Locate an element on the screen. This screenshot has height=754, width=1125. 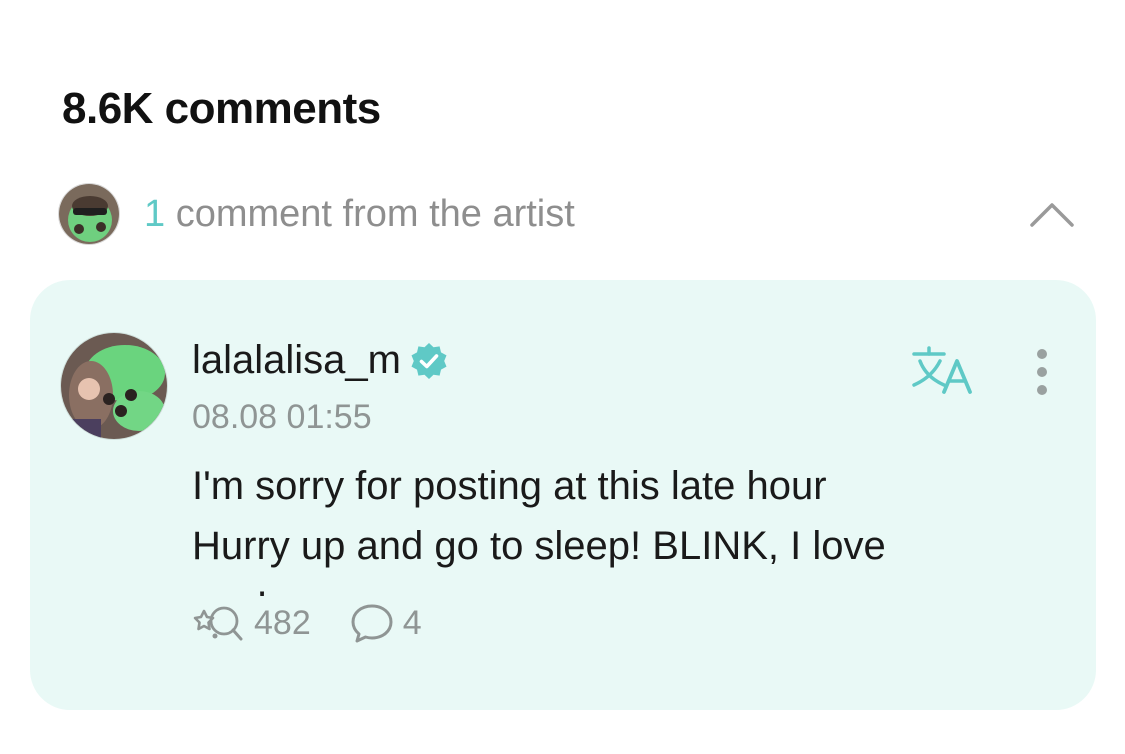
artist-comments-text: 1 comment from the artist is located at coordinates (359, 214).